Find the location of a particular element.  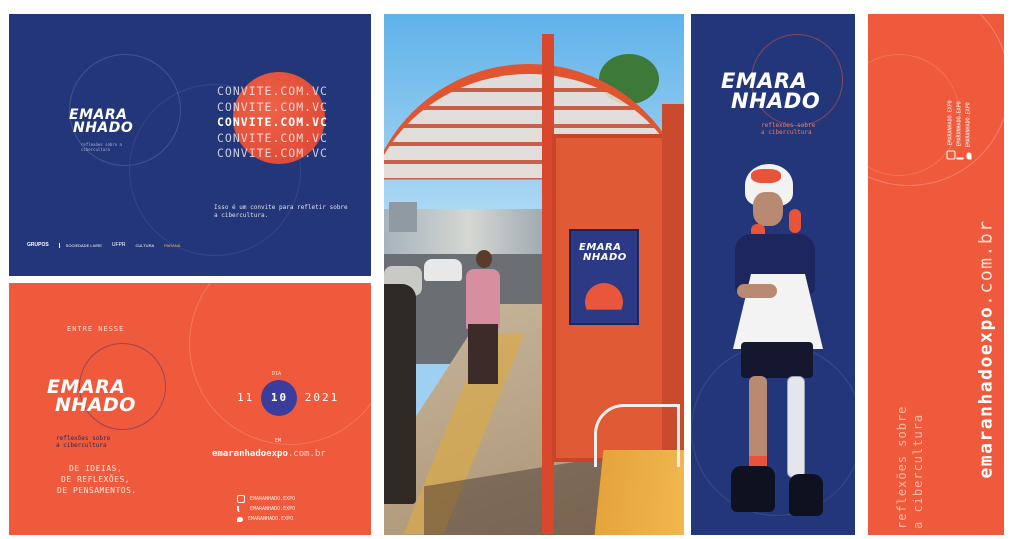

pedestrian-head is located at coordinates (484, 259).